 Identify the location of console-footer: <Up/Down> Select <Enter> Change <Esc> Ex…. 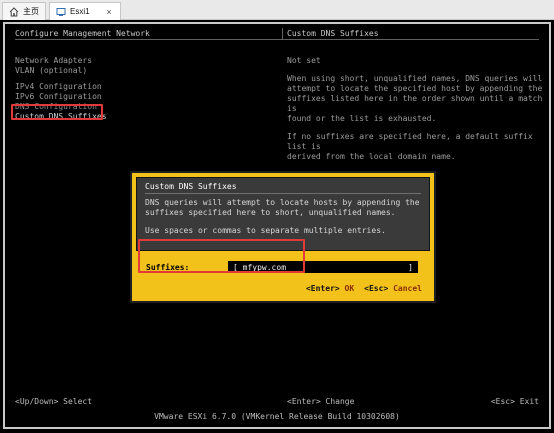
(277, 402).